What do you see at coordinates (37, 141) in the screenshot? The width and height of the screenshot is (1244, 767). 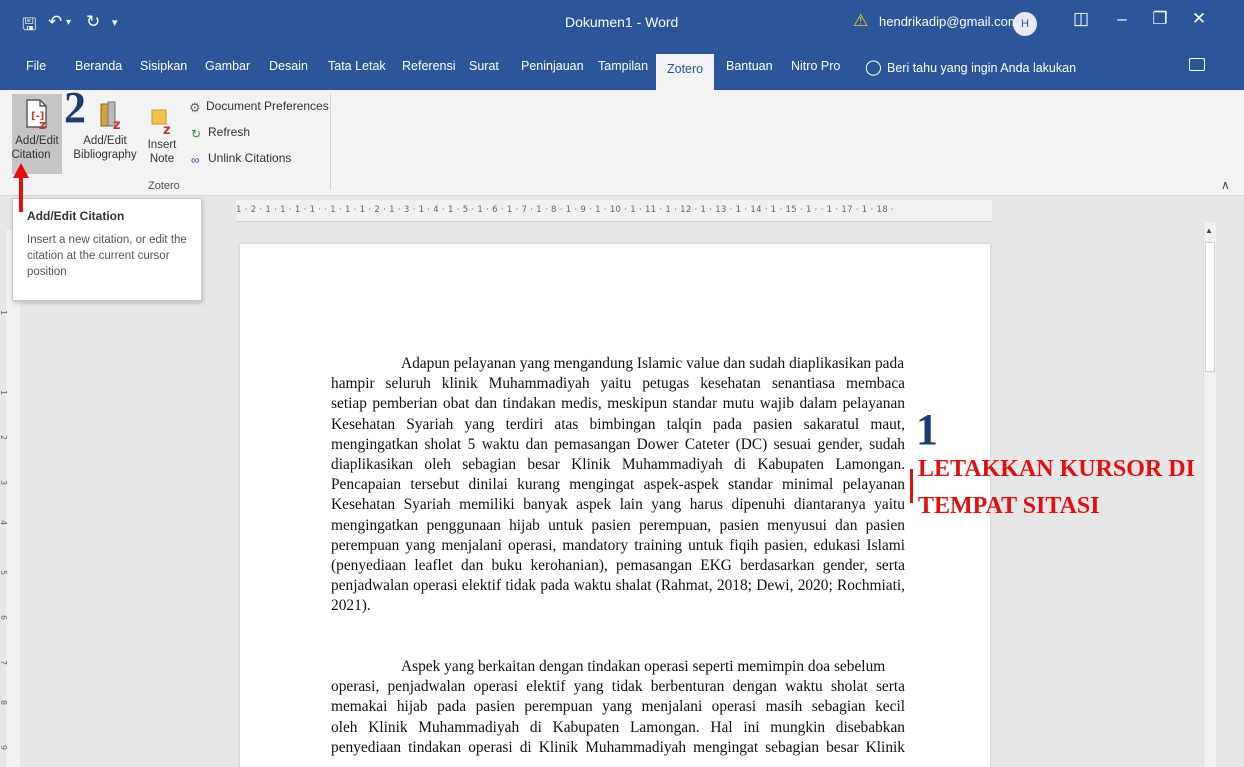 I see `add-edit-citation-label-1: Add/Edit` at bounding box center [37, 141].